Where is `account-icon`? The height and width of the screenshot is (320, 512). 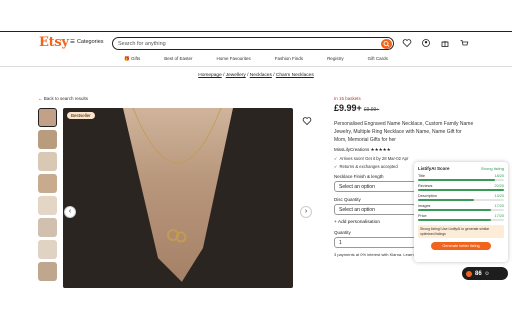 account-icon is located at coordinates (426, 43).